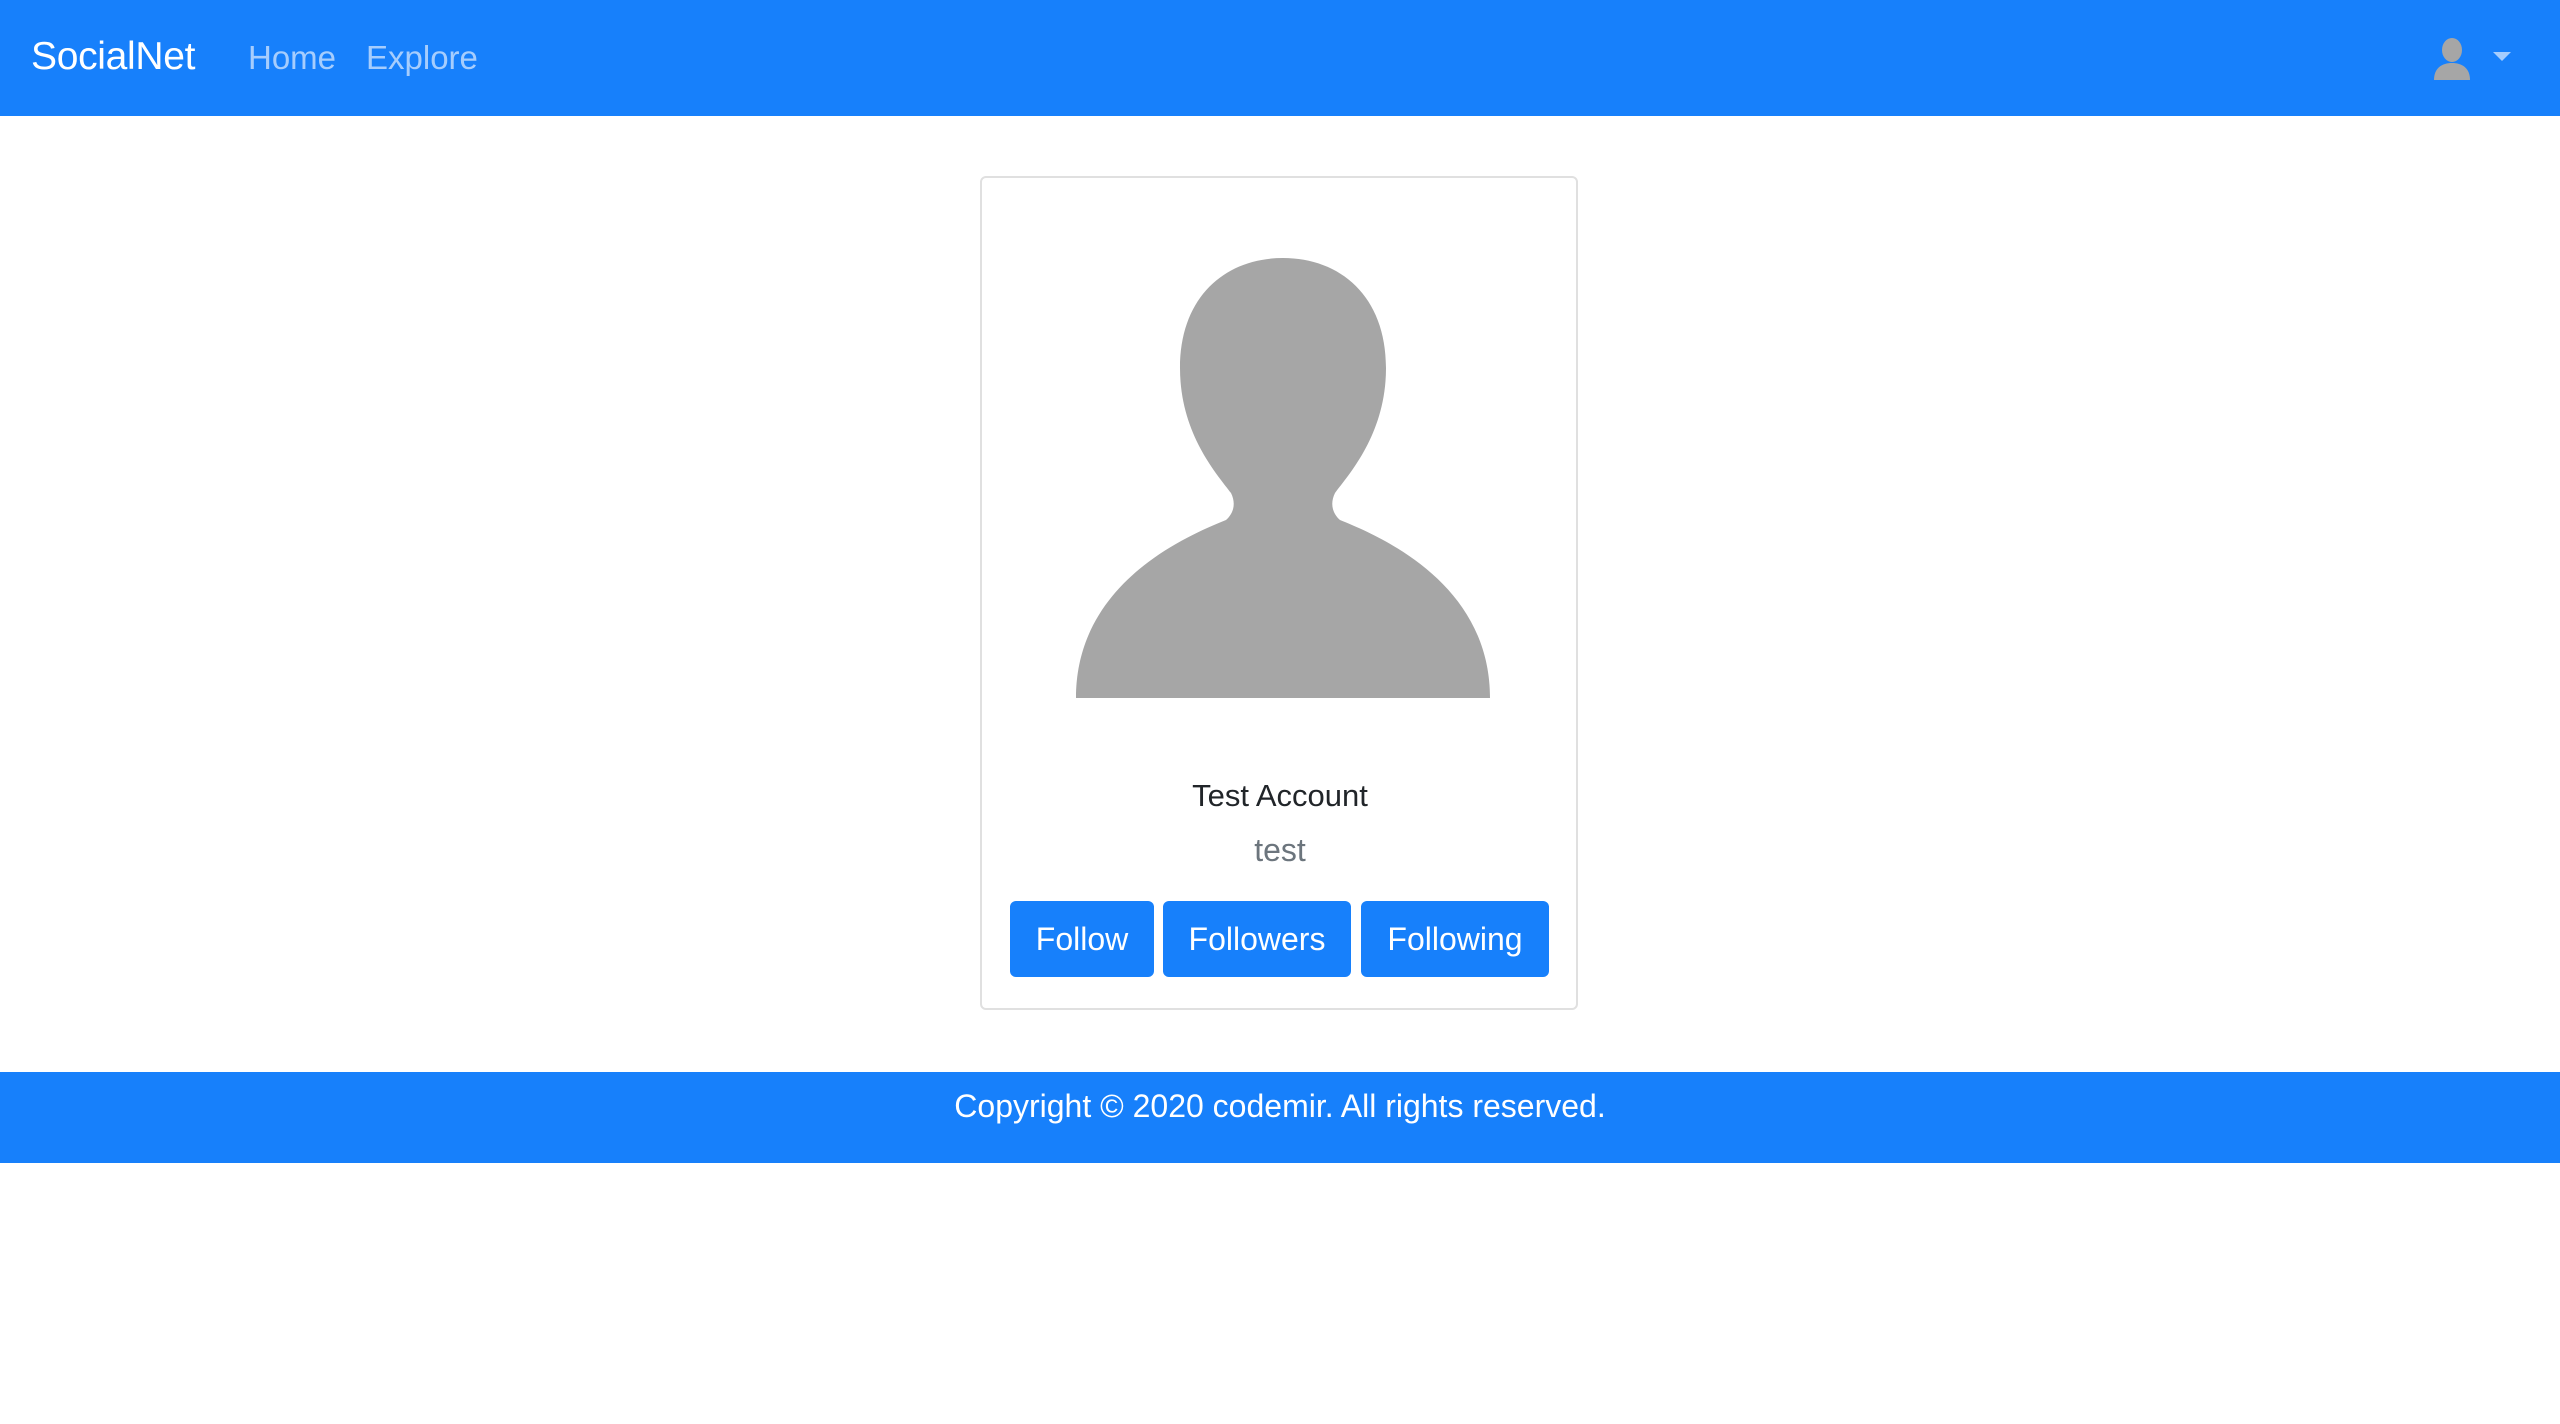 The width and height of the screenshot is (2560, 1424). Describe the element at coordinates (1082, 939) in the screenshot. I see `follow-button: Follow` at that location.